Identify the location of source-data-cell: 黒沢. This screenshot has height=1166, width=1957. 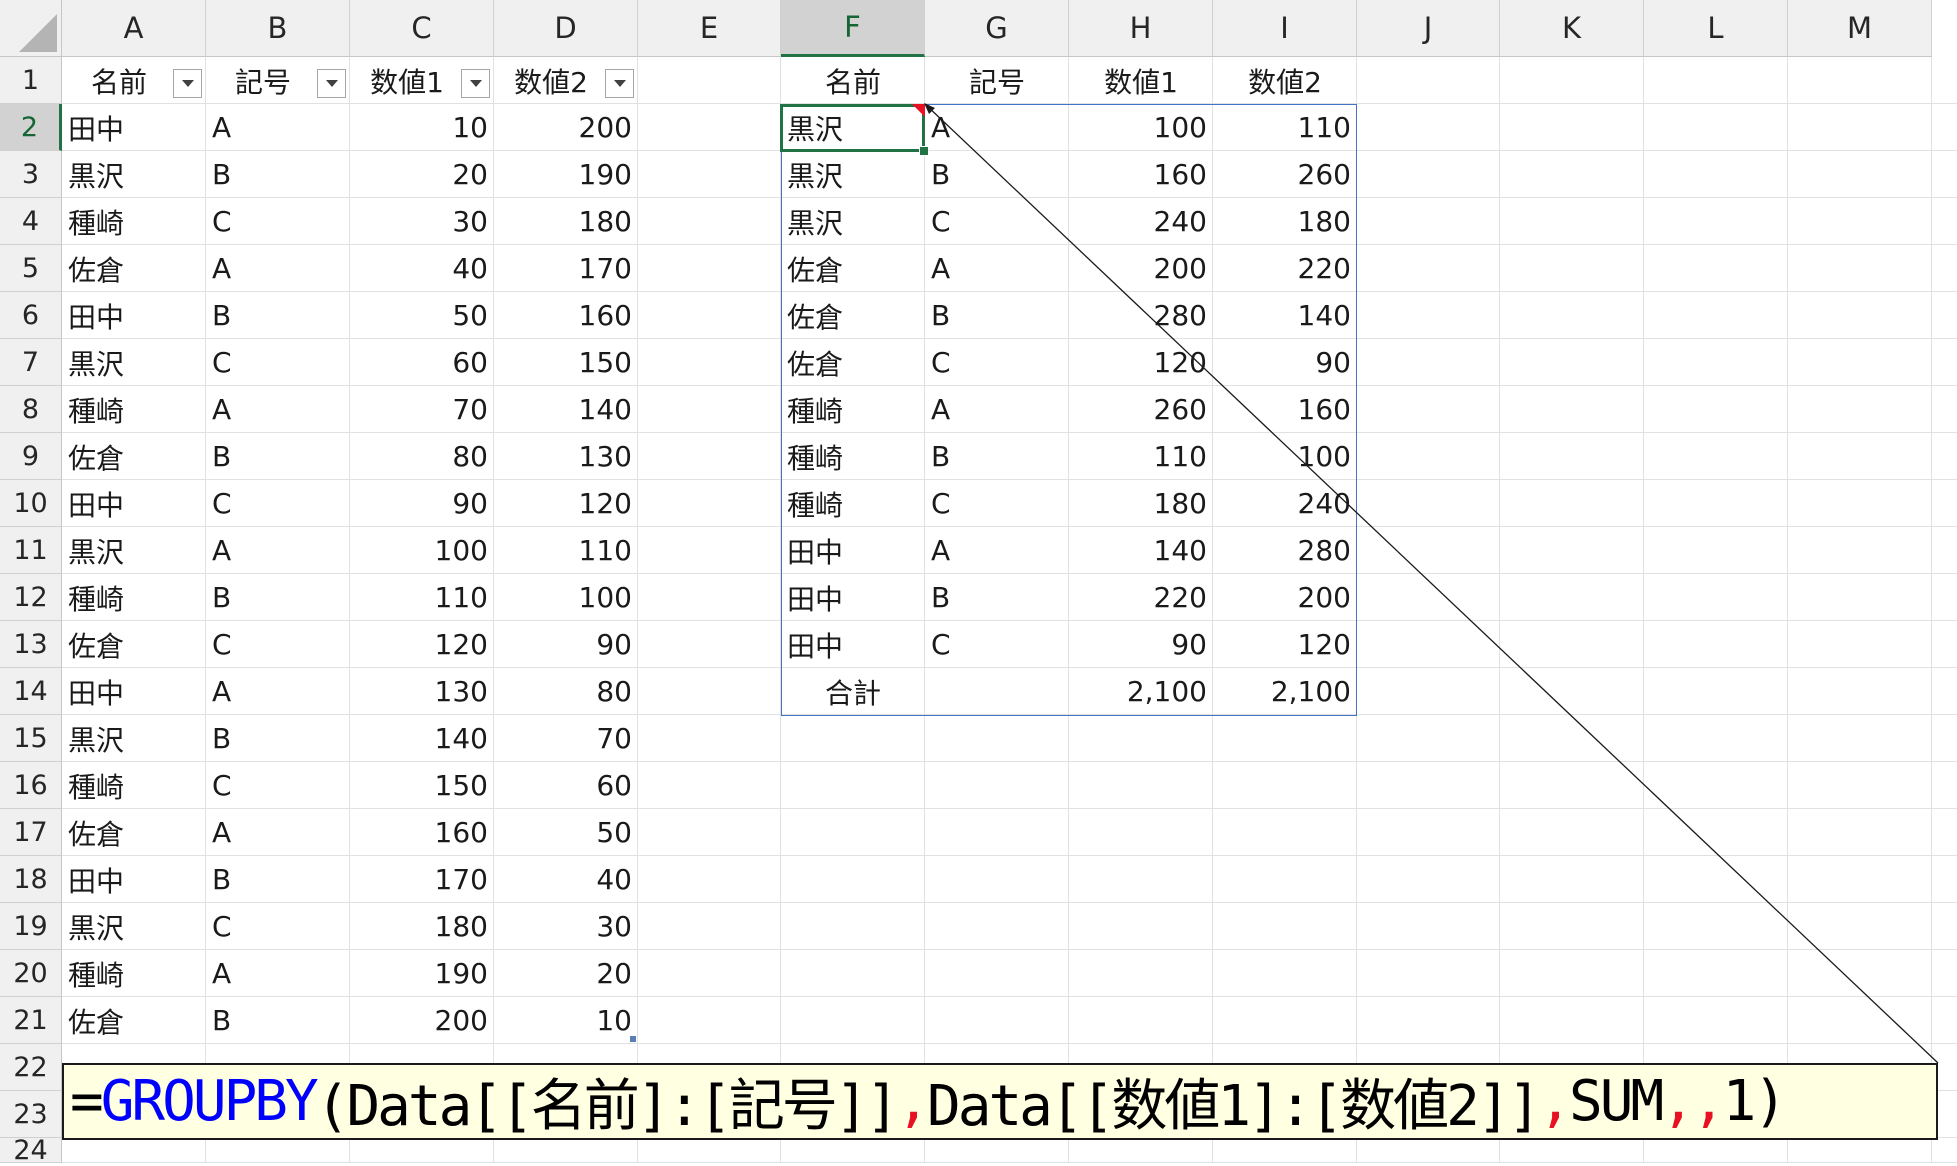
(134, 174).